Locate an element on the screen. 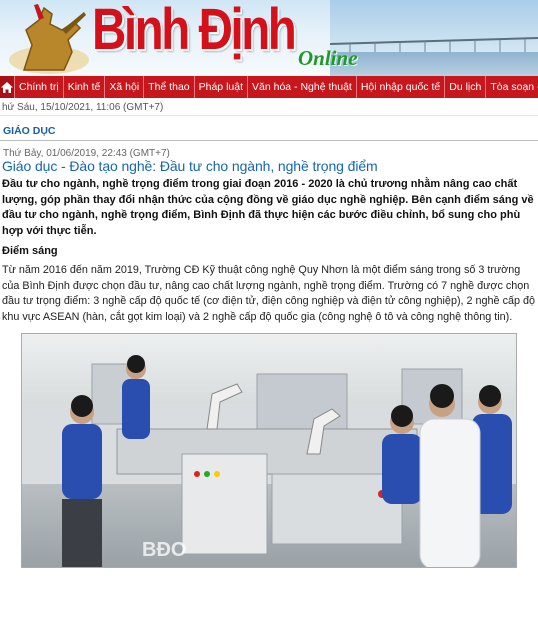 The width and height of the screenshot is (538, 633). section-header: GIÁO DỤC is located at coordinates (269, 131).